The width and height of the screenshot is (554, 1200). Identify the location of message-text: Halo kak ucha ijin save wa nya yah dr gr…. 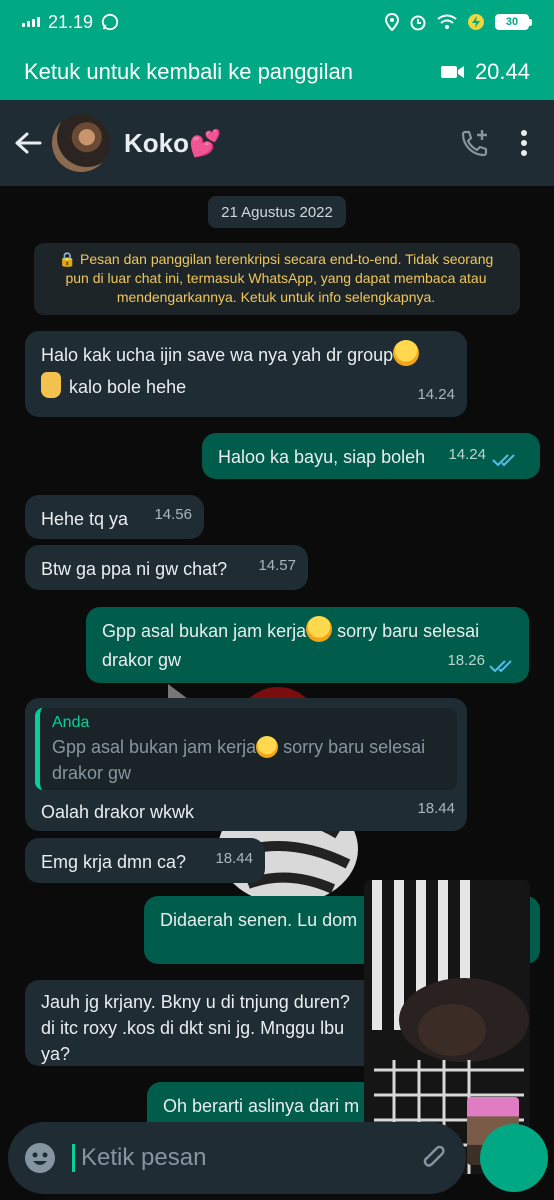
(217, 355).